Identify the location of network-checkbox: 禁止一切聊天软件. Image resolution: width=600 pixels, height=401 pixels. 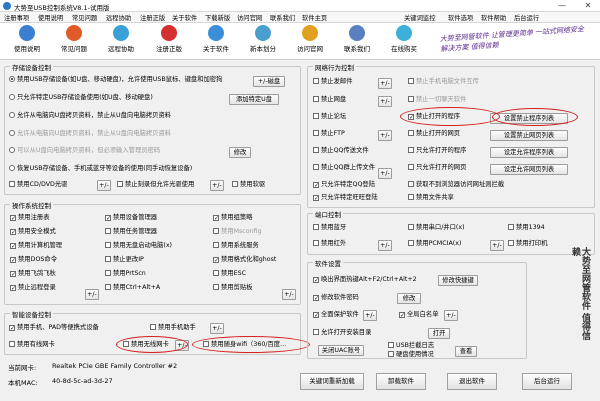
(437, 100).